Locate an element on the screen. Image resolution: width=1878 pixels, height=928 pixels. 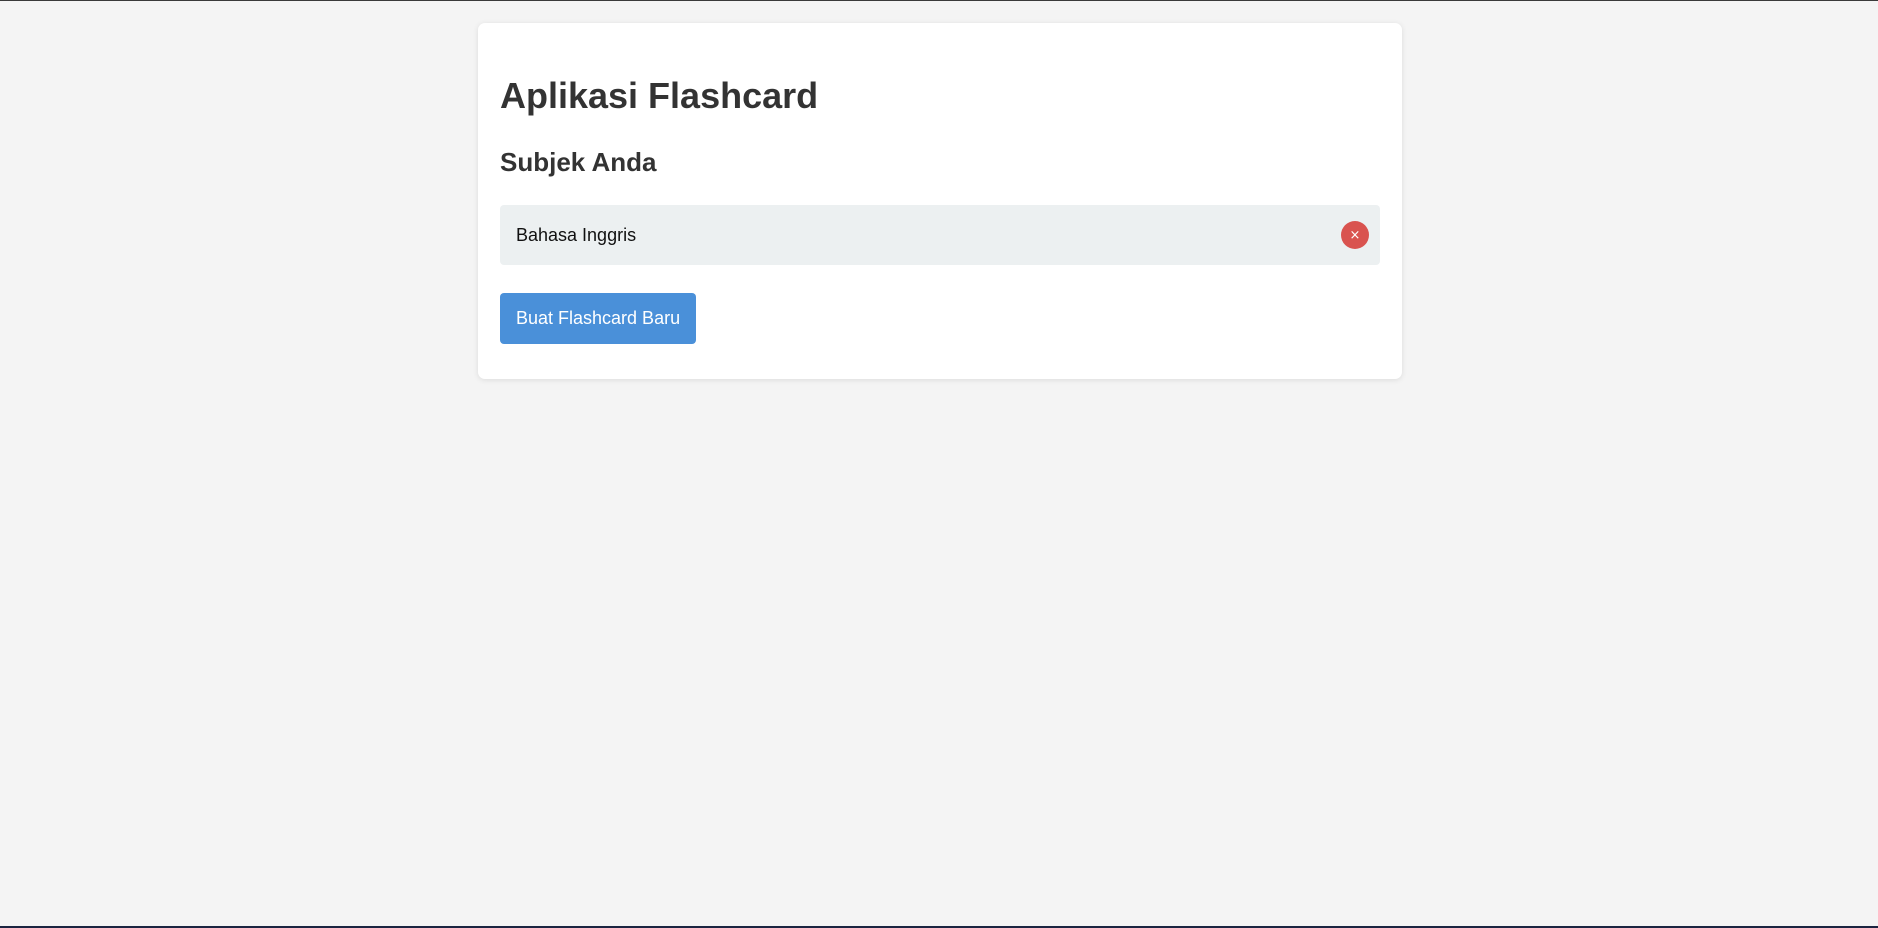
create-flashcard-button: Buat Flashcard Baru is located at coordinates (598, 318).